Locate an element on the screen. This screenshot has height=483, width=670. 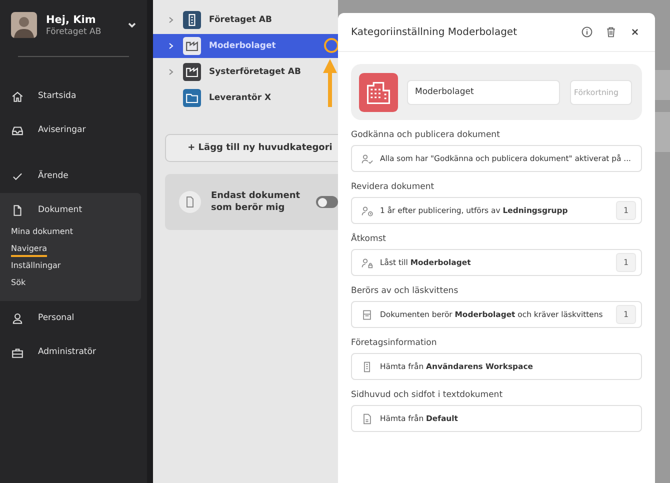
section-label: Sidhuvud och sidfot i textdokument is located at coordinates (427, 395).